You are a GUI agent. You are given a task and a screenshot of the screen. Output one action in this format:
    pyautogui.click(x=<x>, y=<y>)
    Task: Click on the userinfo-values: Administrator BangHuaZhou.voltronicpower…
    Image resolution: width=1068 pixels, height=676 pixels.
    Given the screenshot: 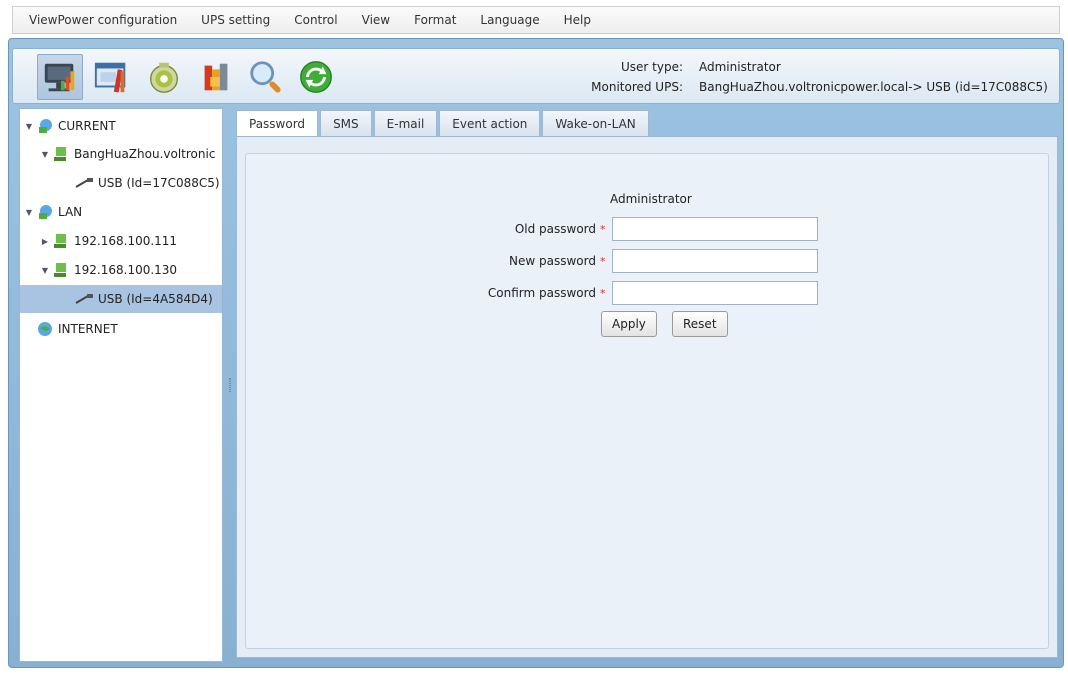 What is the action you would take?
    pyautogui.click(x=873, y=77)
    